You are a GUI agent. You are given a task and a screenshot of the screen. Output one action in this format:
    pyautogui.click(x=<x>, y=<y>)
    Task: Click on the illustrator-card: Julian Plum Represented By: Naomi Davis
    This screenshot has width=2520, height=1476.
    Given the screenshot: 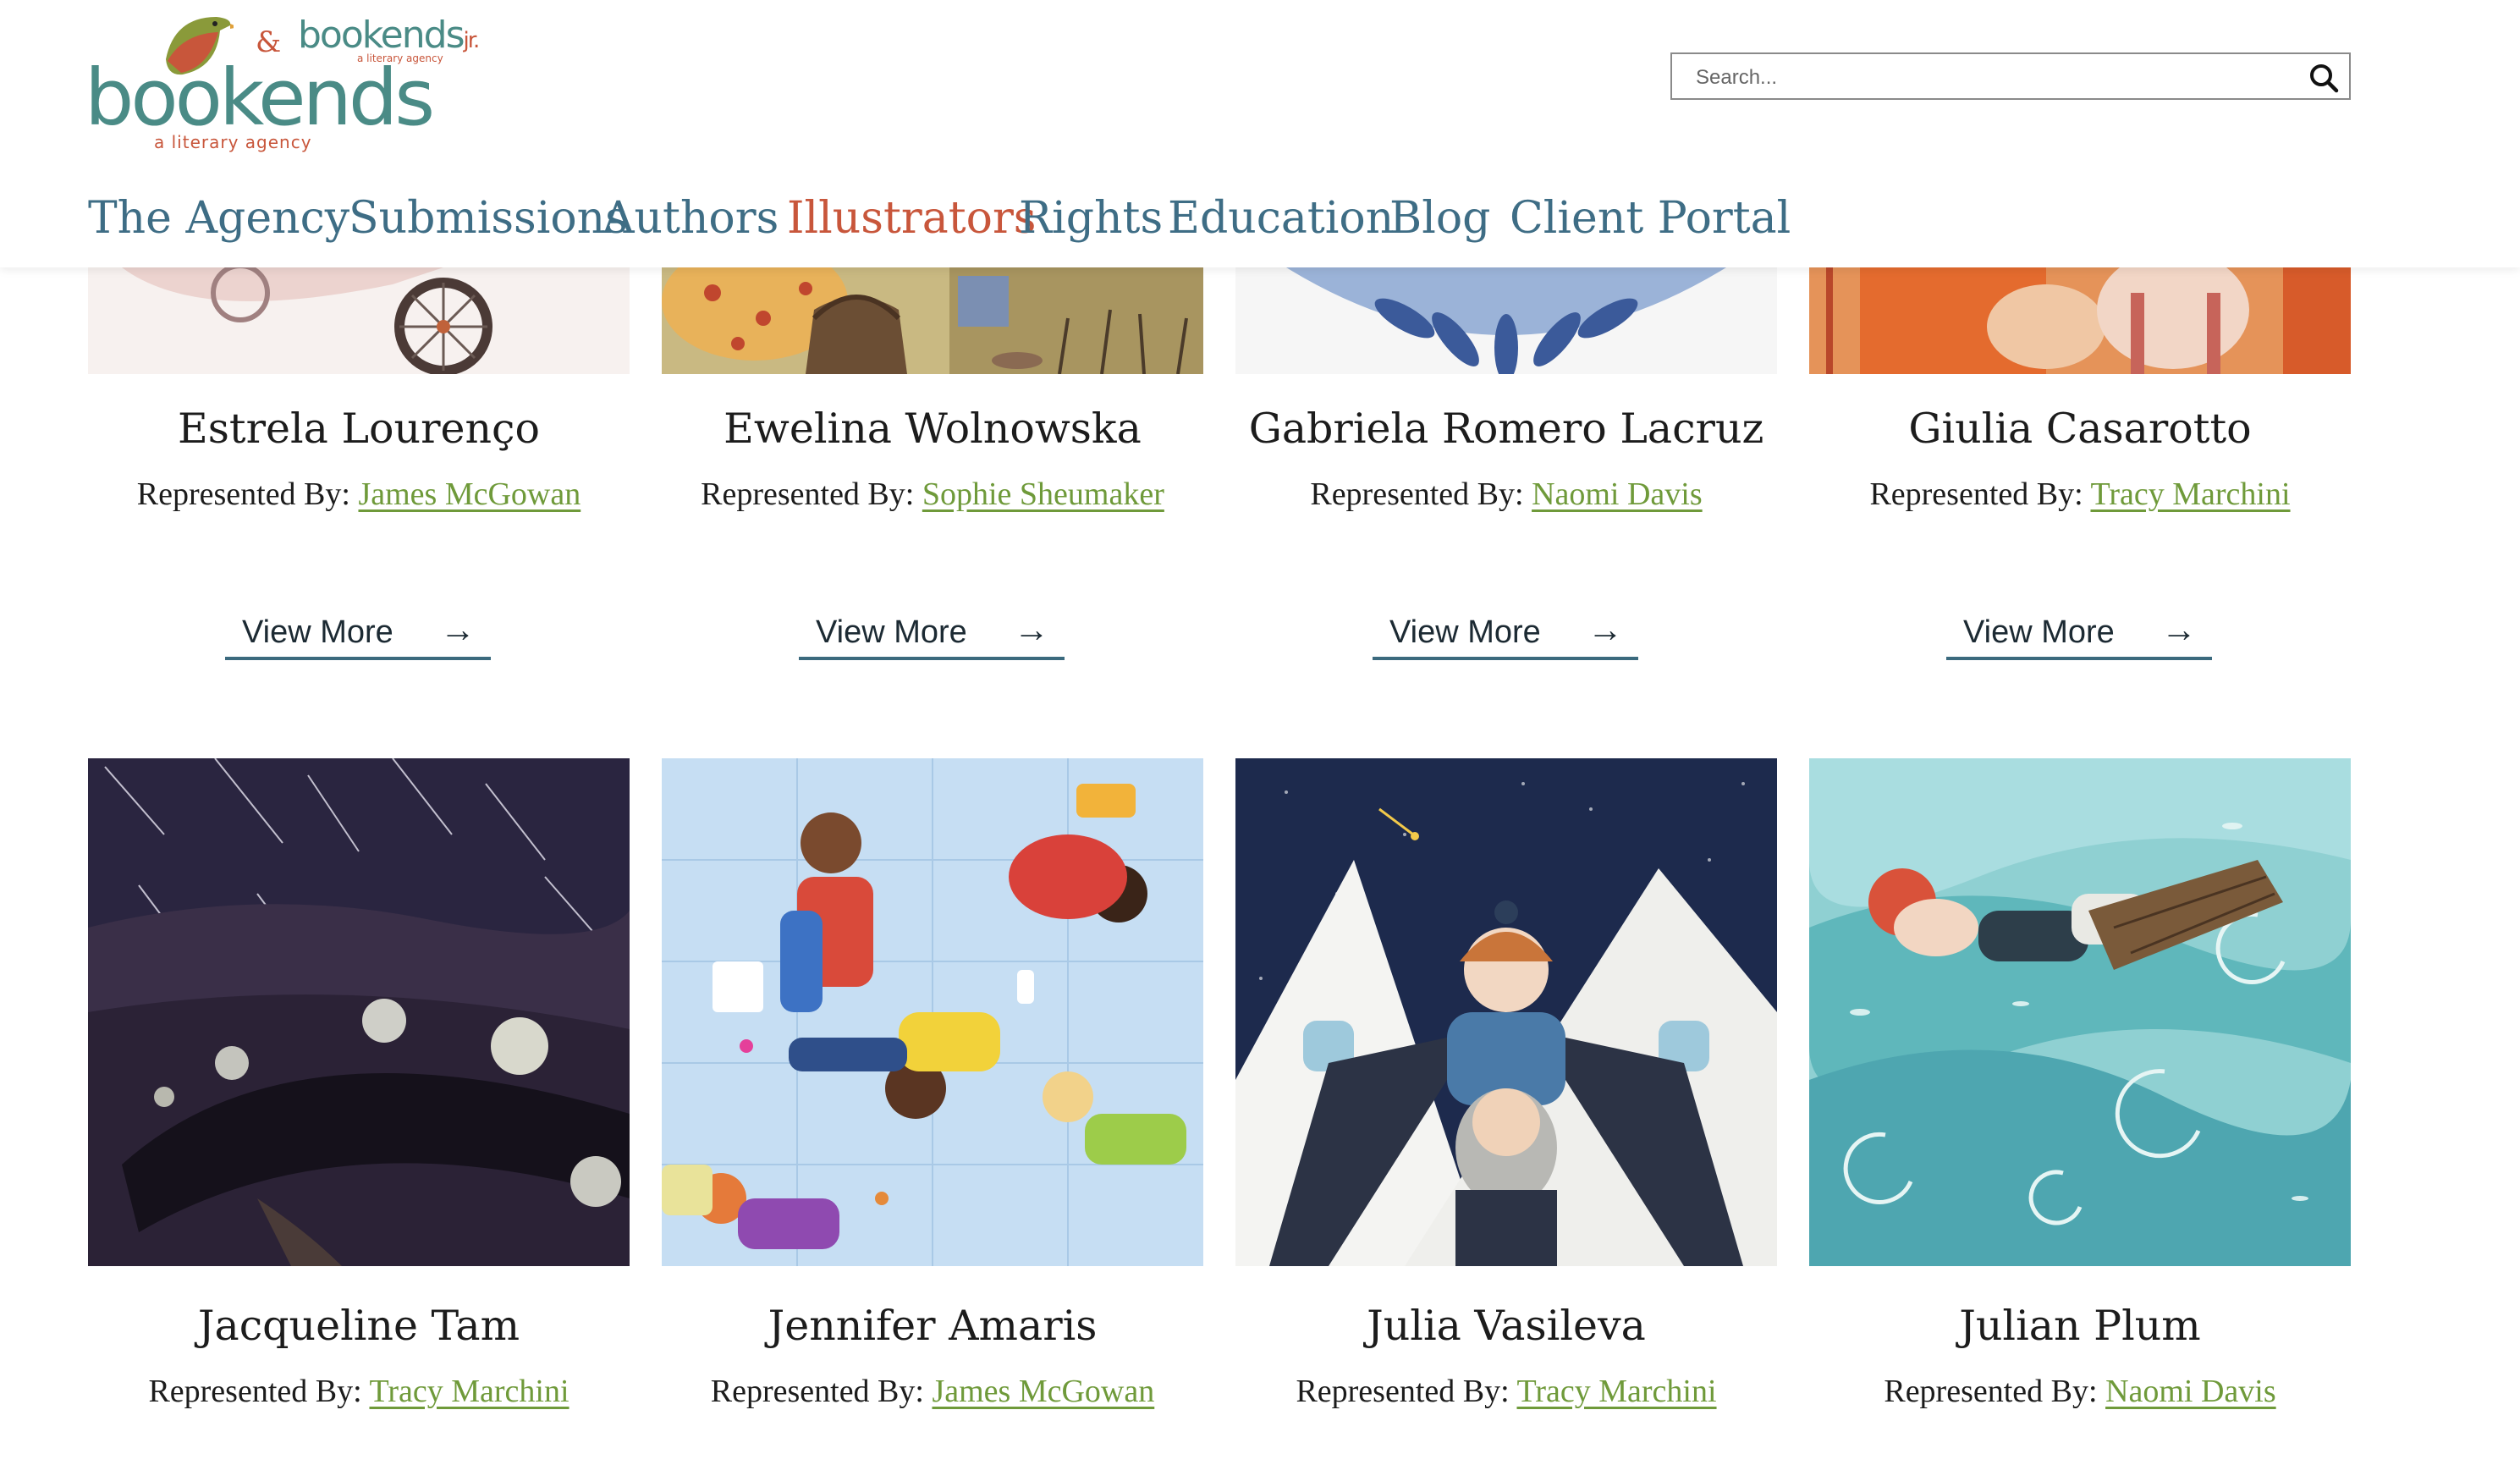 What is the action you would take?
    pyautogui.click(x=2080, y=1117)
    